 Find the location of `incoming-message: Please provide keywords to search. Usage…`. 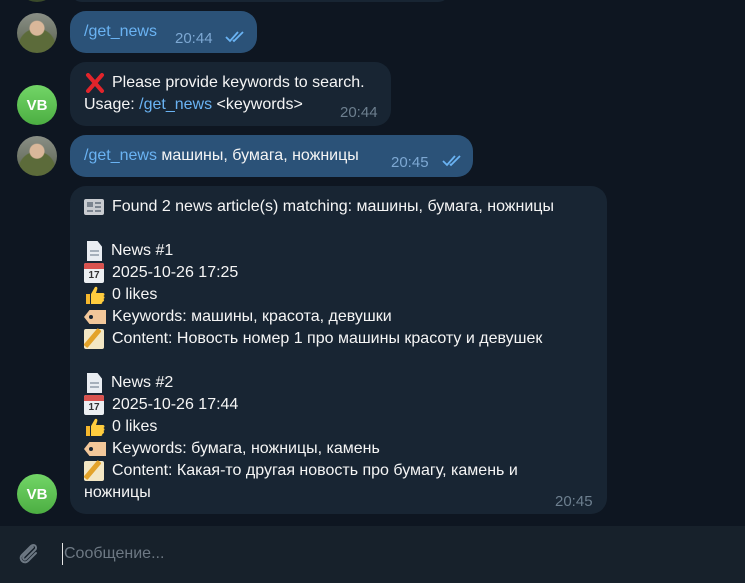

incoming-message: Please provide keywords to search. Usage… is located at coordinates (230, 94).